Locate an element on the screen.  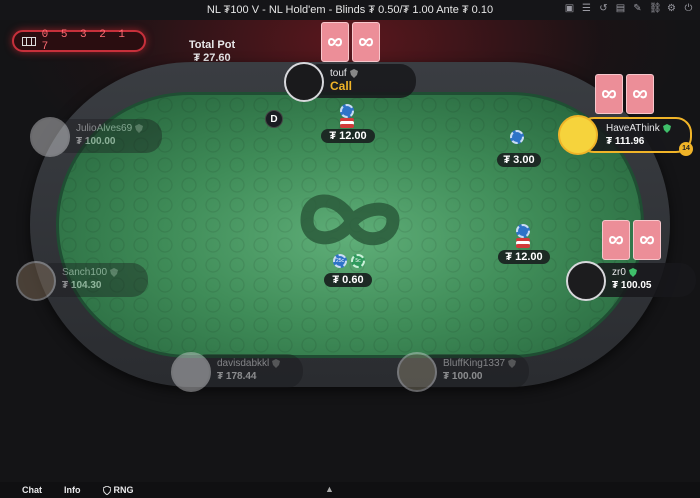
player-name: zr0 is located at coordinates (619, 272).